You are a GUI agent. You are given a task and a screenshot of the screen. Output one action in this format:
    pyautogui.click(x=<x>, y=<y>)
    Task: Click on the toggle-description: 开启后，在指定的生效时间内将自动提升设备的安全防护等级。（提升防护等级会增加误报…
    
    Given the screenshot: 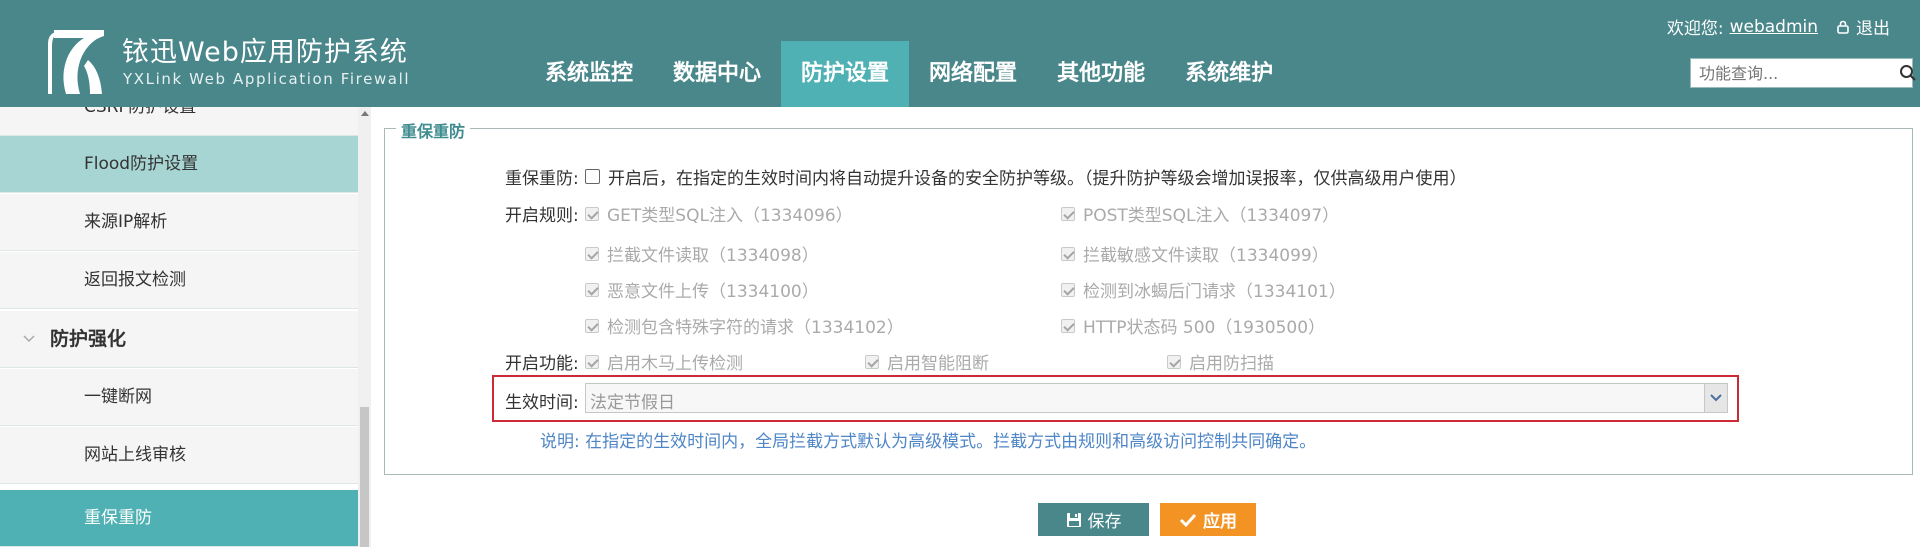 What is the action you would take?
    pyautogui.click(x=1037, y=179)
    